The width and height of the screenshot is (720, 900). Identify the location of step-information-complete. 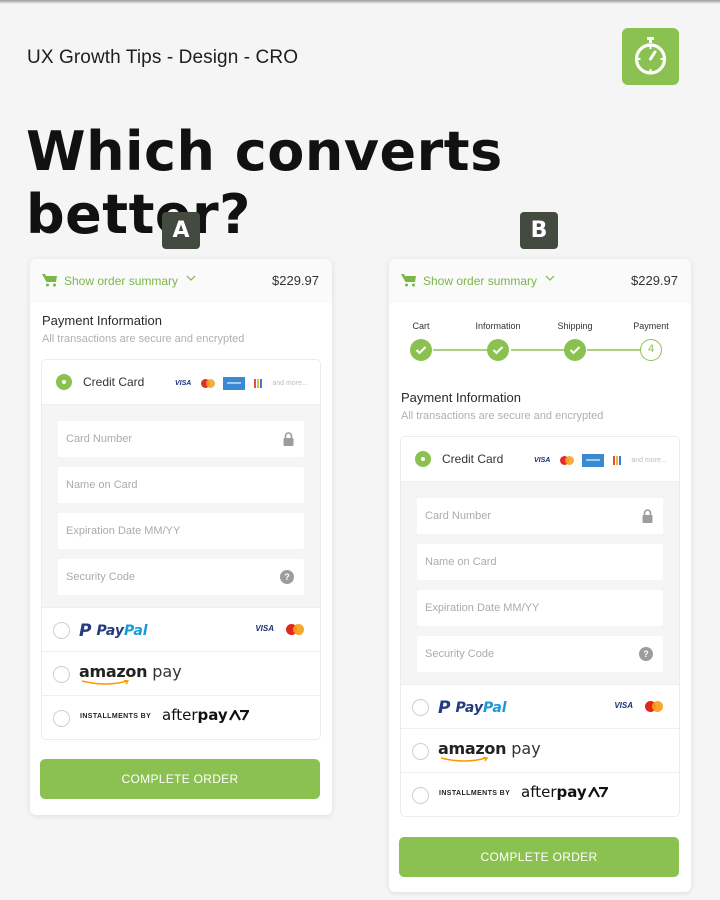
(498, 350).